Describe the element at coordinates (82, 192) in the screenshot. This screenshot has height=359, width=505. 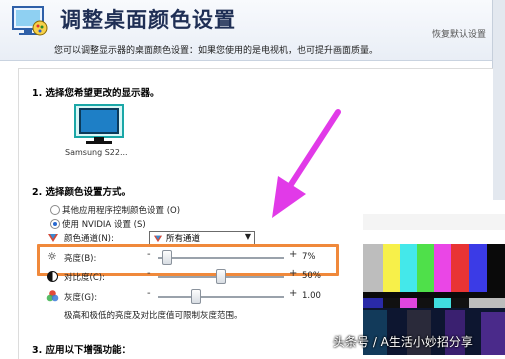
I see `section-color-method-heading: 2. 选择颜色设置方式。` at that location.